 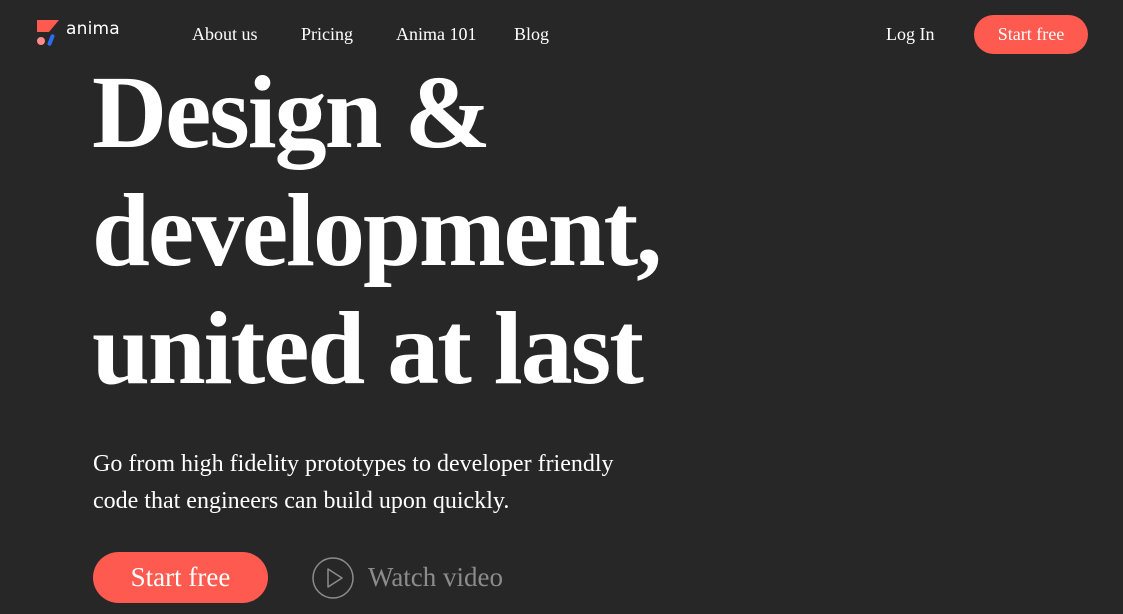 What do you see at coordinates (368, 348) in the screenshot?
I see `headline-line: united at last` at bounding box center [368, 348].